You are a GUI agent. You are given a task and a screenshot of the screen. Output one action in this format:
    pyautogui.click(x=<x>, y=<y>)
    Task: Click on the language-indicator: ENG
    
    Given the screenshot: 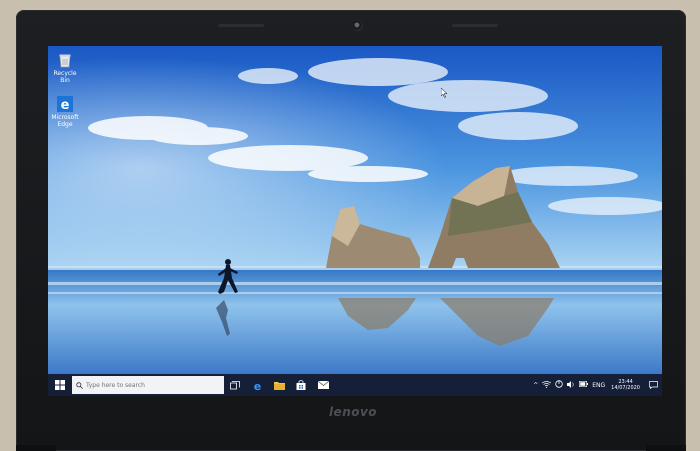 What is the action you would take?
    pyautogui.click(x=598, y=385)
    